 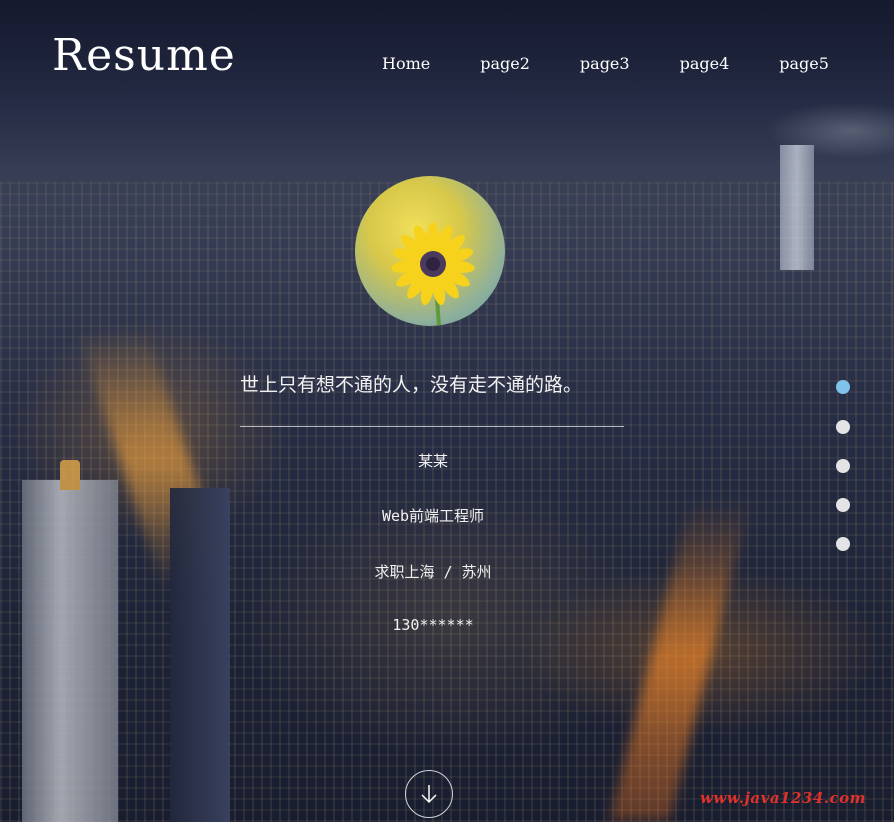 I want to click on nav-item-home: Home, so click(x=406, y=63).